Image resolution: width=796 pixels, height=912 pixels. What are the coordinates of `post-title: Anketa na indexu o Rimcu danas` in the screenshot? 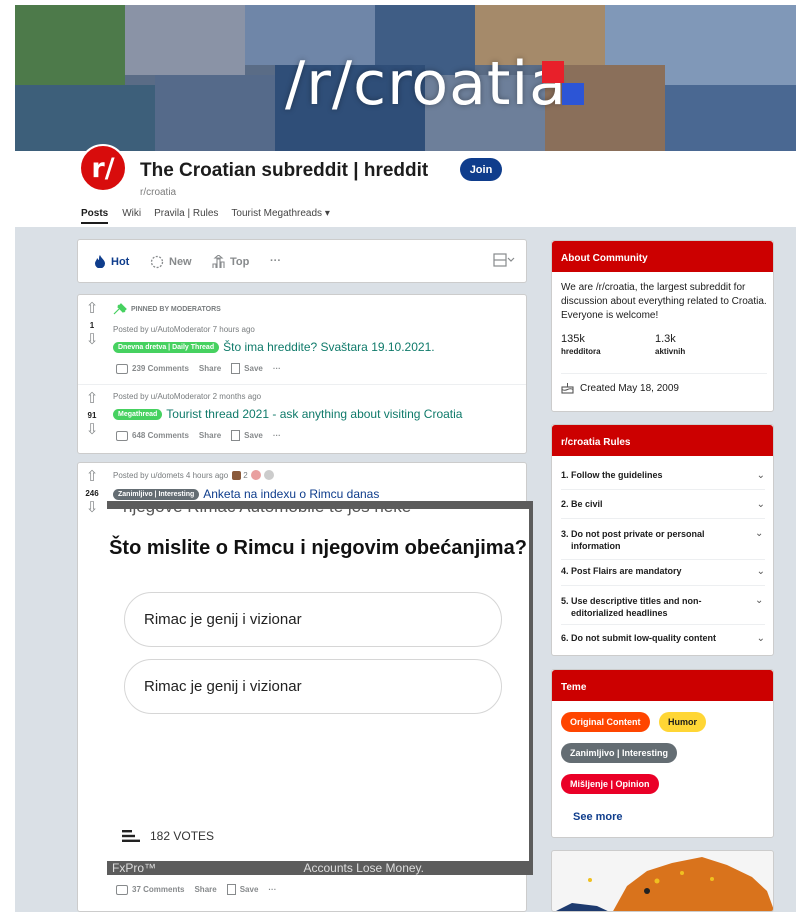 It's located at (291, 494).